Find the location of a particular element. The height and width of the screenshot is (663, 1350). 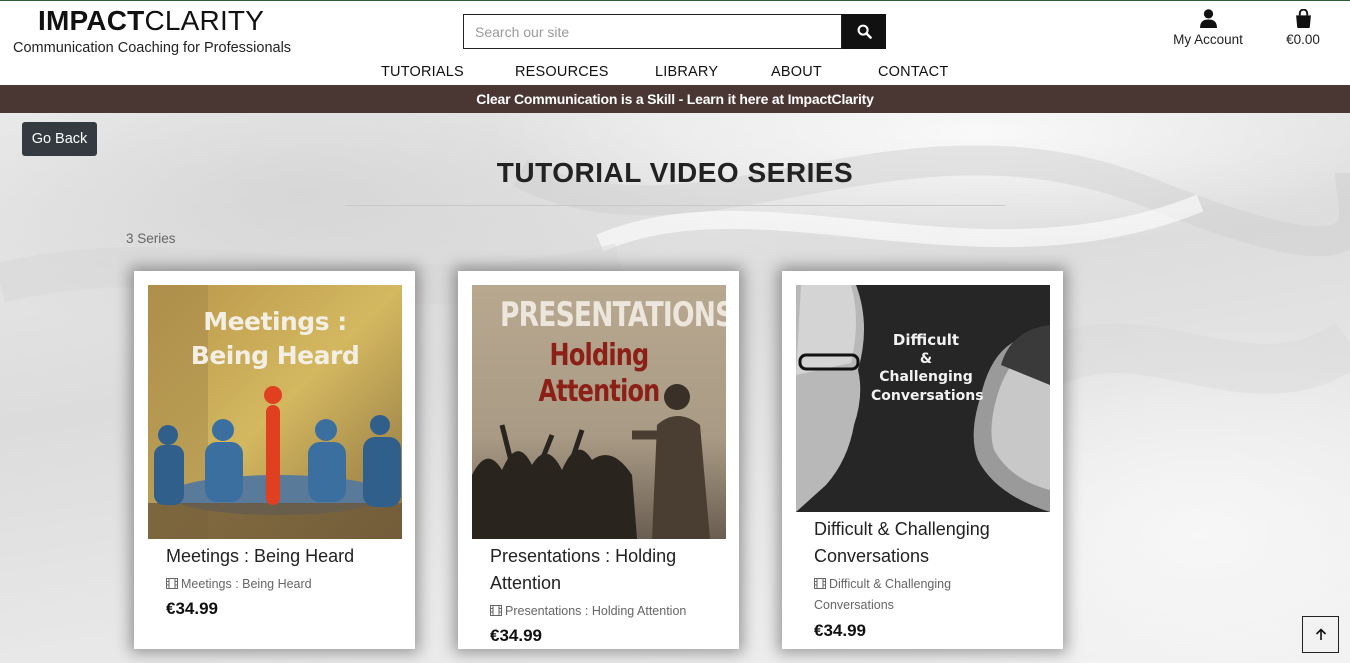

nav-resources: RESOURCES is located at coordinates (562, 72).